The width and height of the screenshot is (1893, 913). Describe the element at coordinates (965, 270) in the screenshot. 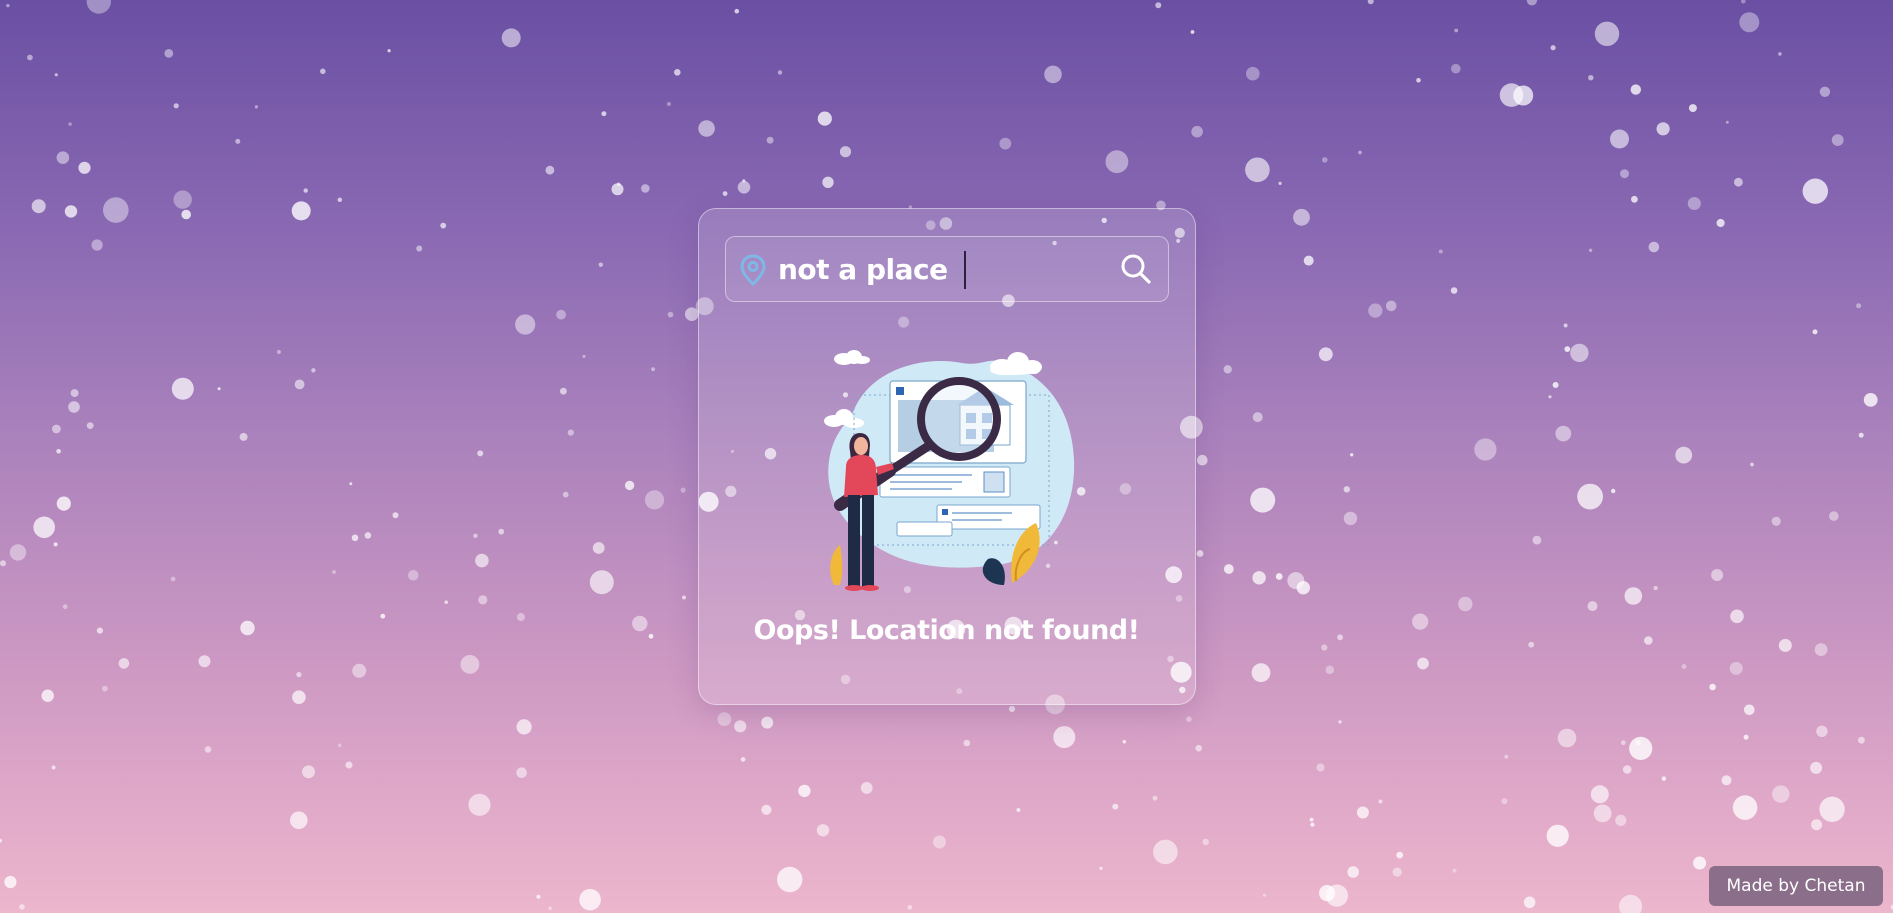

I see `text-caret` at that location.